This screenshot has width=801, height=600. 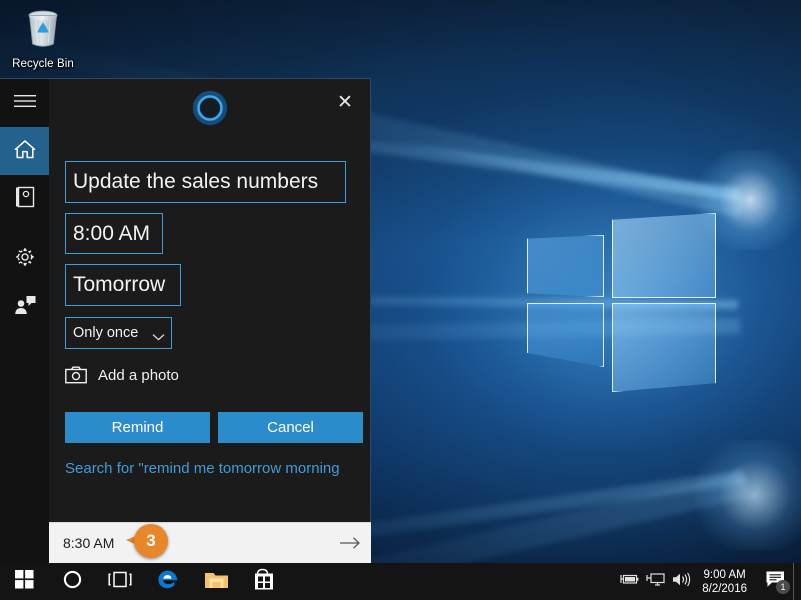 I want to click on notebook-icon, so click(x=25, y=199).